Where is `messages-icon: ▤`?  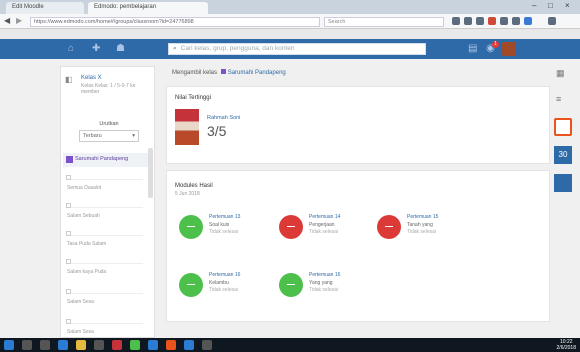
messages-icon: ▤ is located at coordinates (472, 48).